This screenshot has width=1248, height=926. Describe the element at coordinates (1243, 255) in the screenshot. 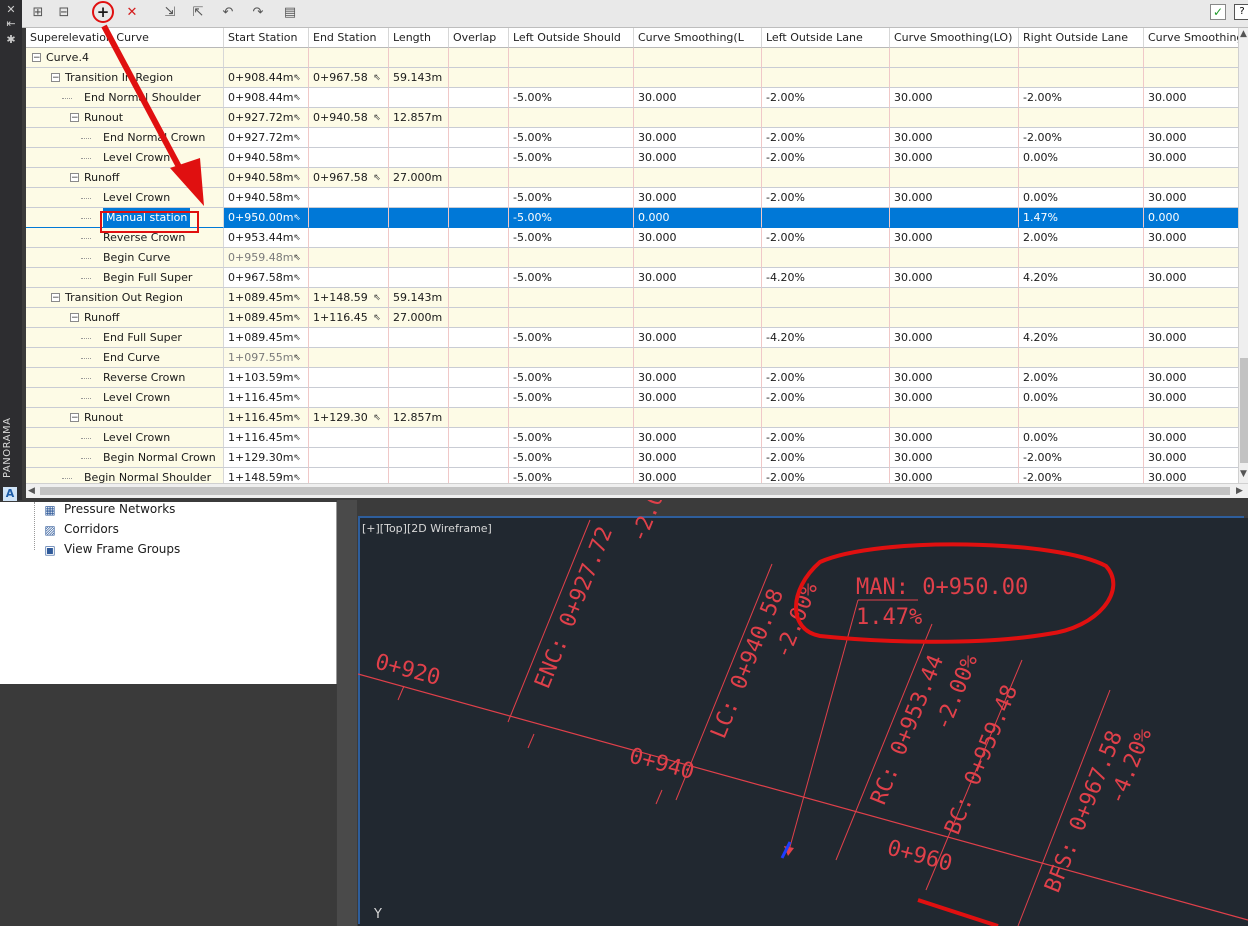

I see `vertical-scrollbar: ▲ ▼` at that location.